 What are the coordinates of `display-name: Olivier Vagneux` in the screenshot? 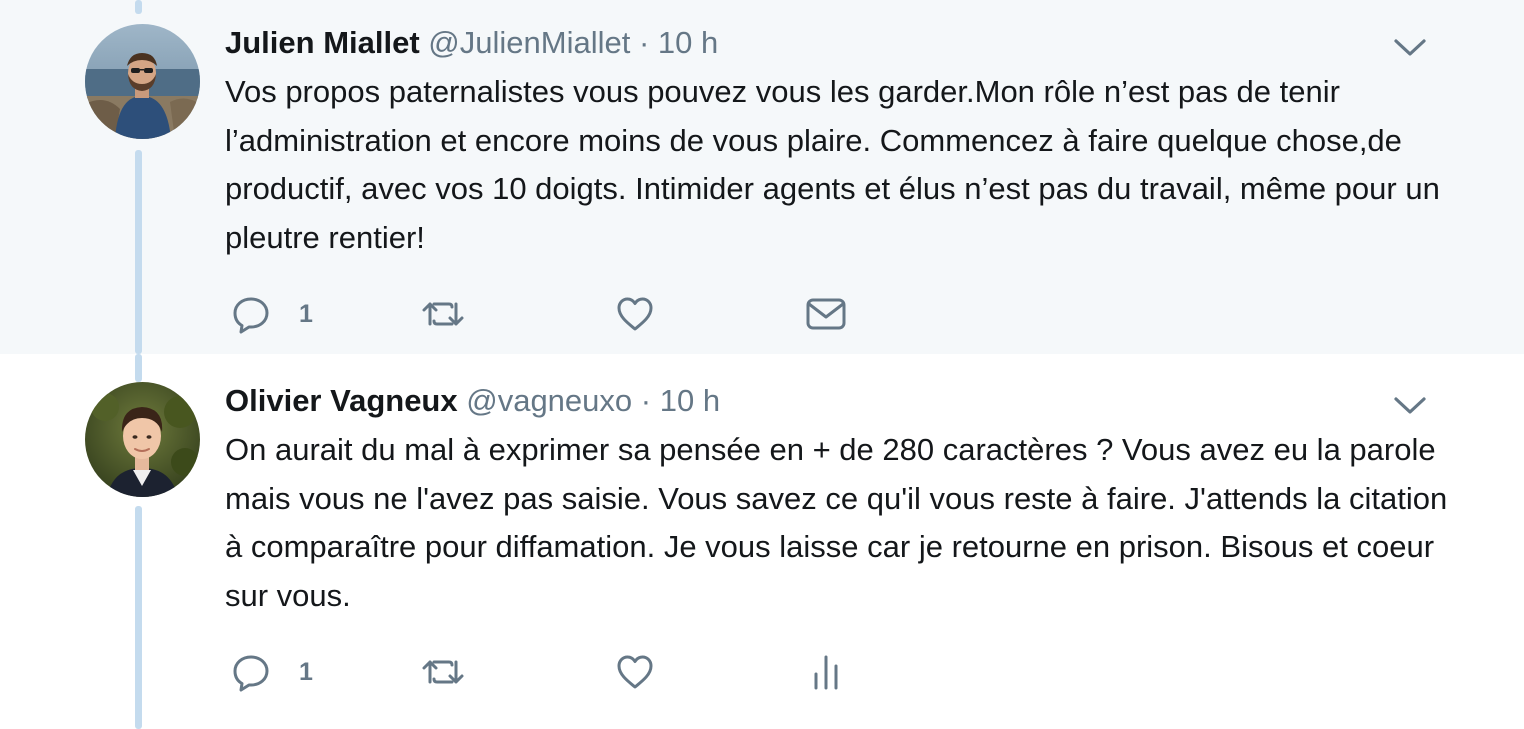 It's located at (341, 400).